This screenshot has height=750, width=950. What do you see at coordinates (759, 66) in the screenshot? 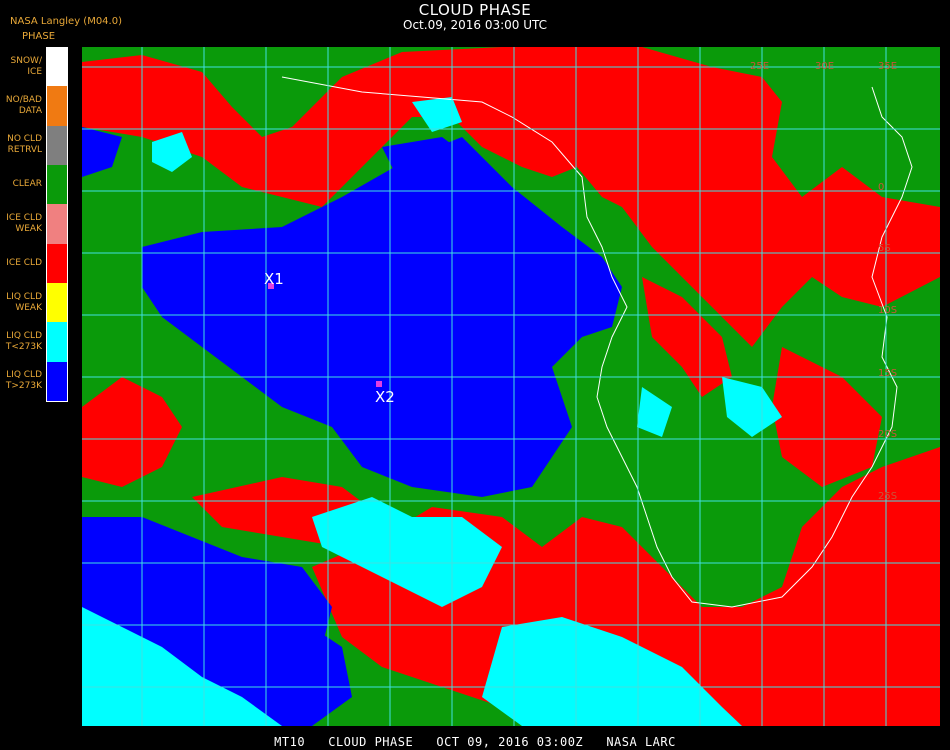
I see `grid-label-25e: 25E` at bounding box center [759, 66].